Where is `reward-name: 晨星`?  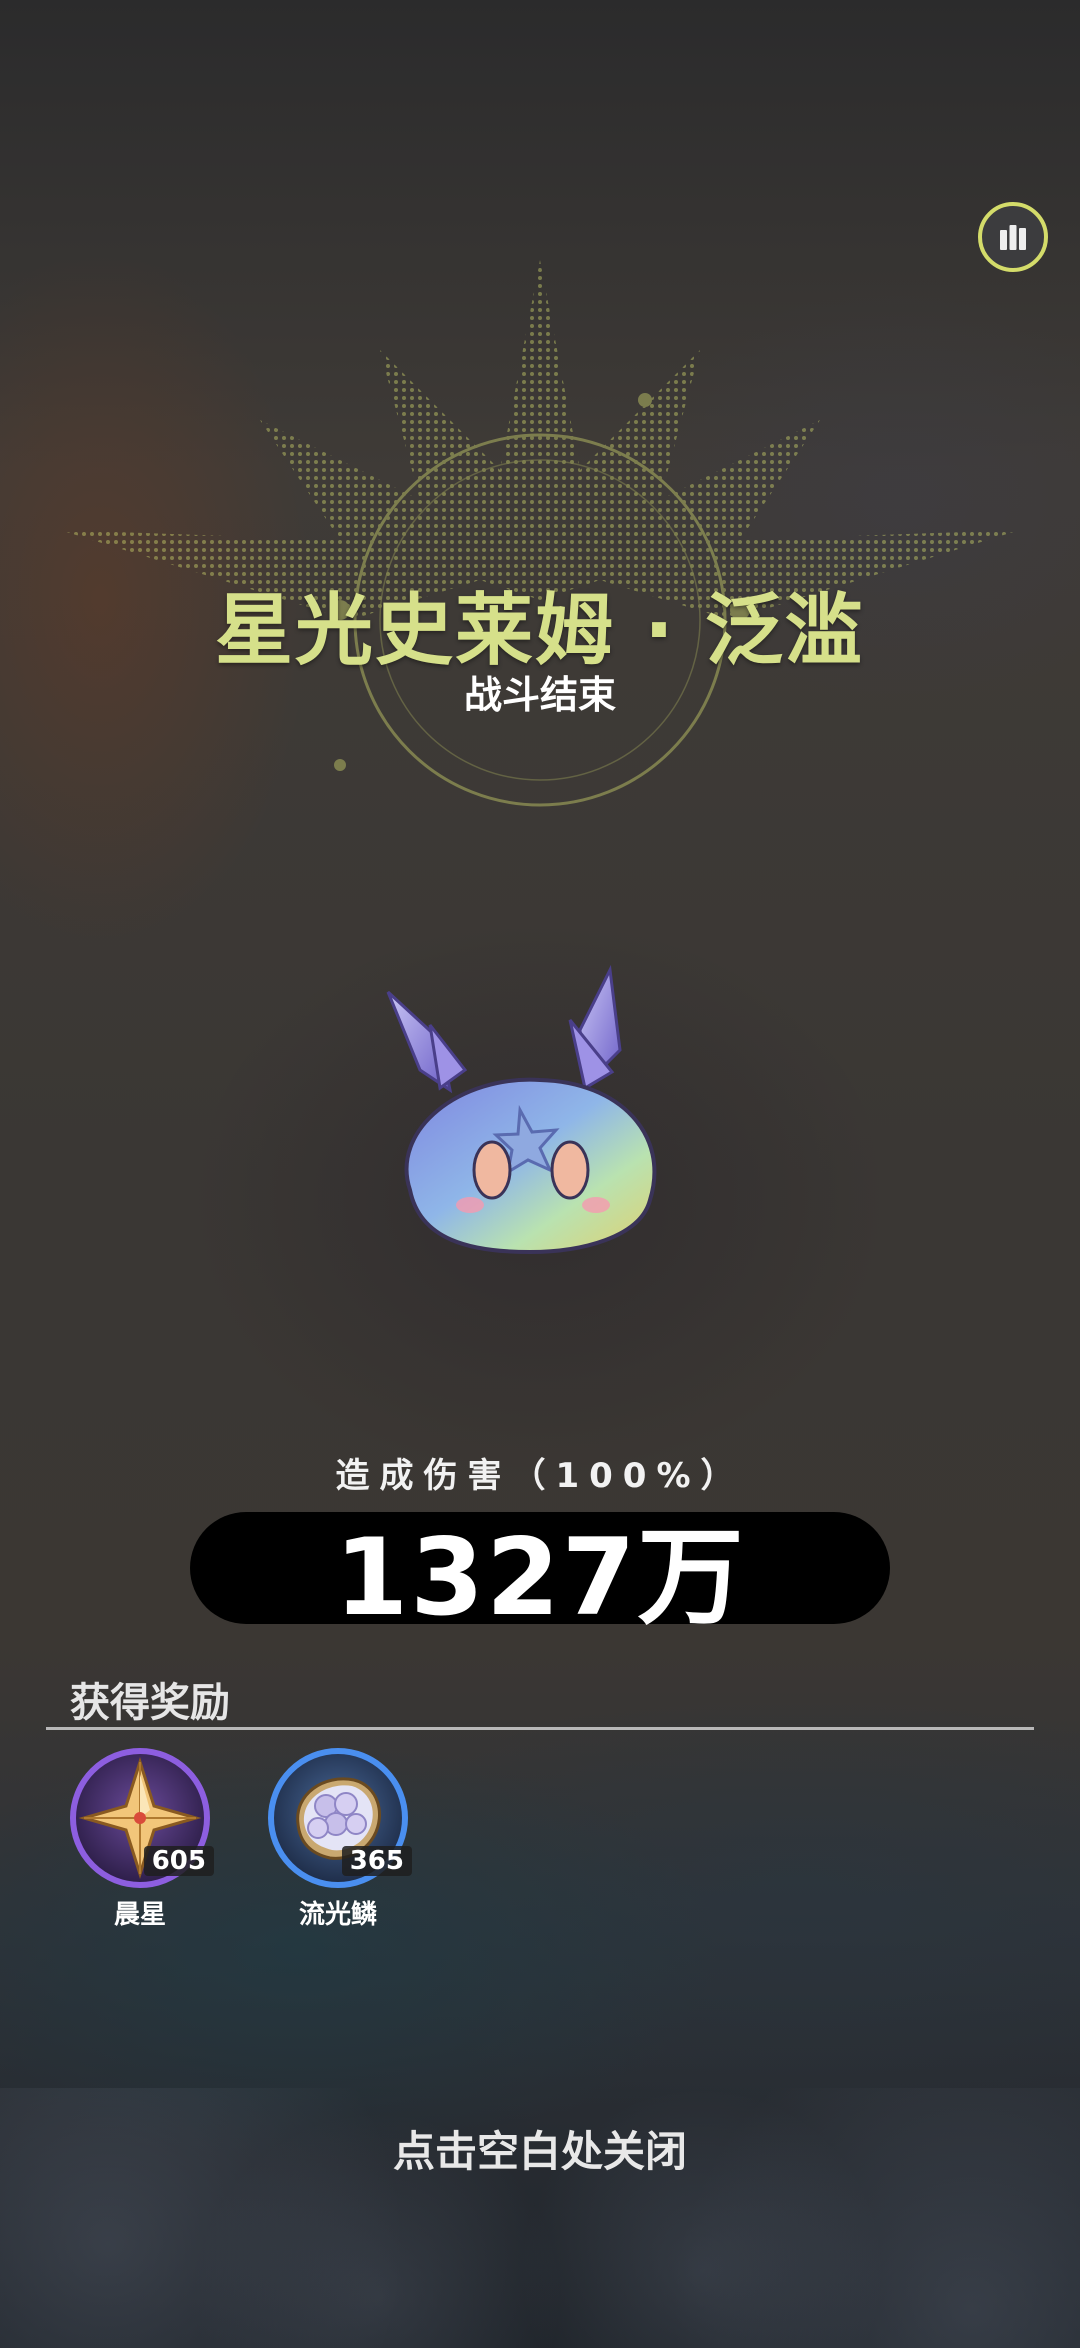 reward-name: 晨星 is located at coordinates (139, 1915).